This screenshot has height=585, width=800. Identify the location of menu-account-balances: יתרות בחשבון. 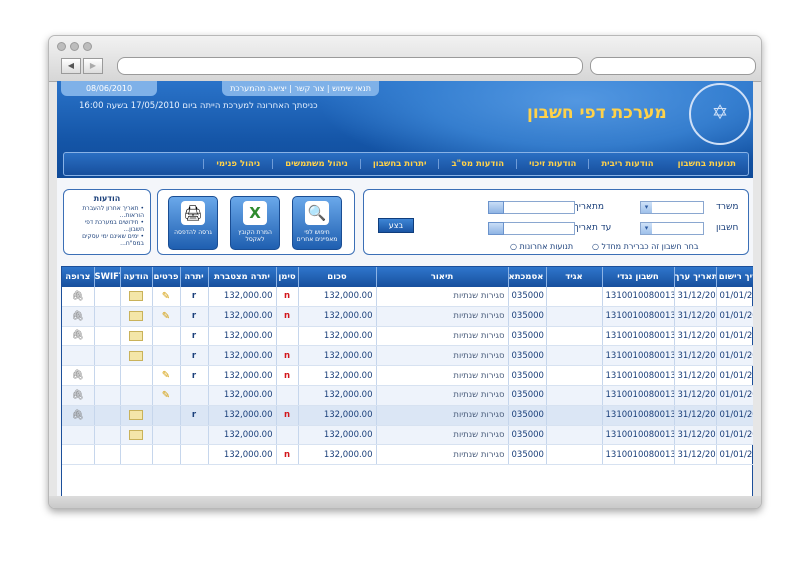
(399, 164).